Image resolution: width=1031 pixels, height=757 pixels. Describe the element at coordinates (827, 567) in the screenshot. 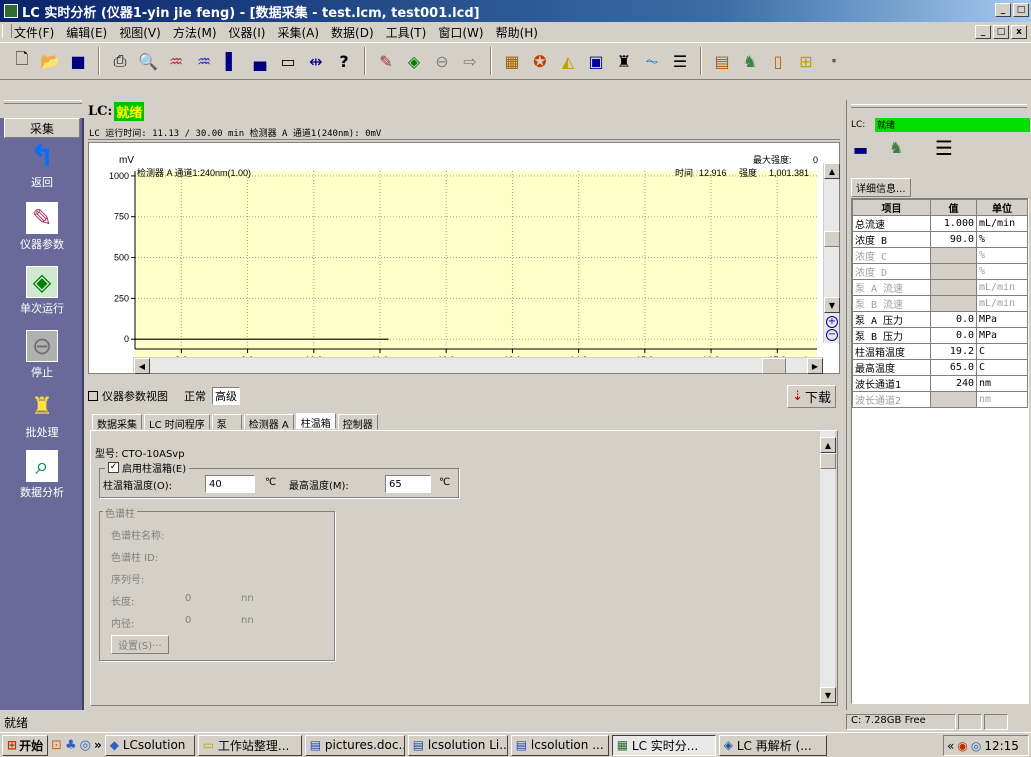

I see `params-vertical-scrollbar: ▲ ▼` at that location.